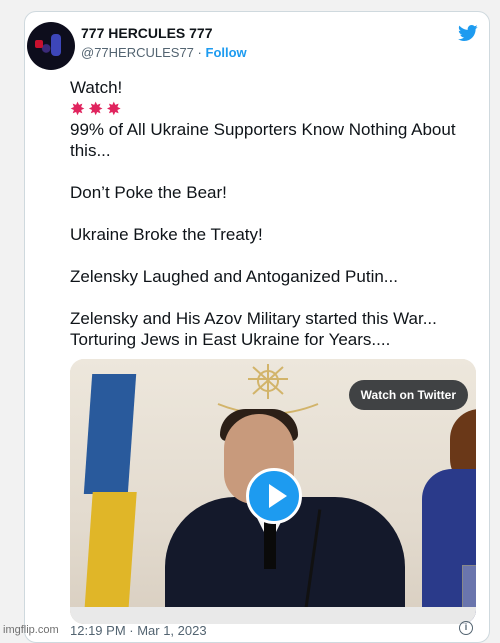 Image resolution: width=500 pixels, height=643 pixels. Describe the element at coordinates (408, 395) in the screenshot. I see `watch-on-twitter-button: Watch on Twitter` at that location.